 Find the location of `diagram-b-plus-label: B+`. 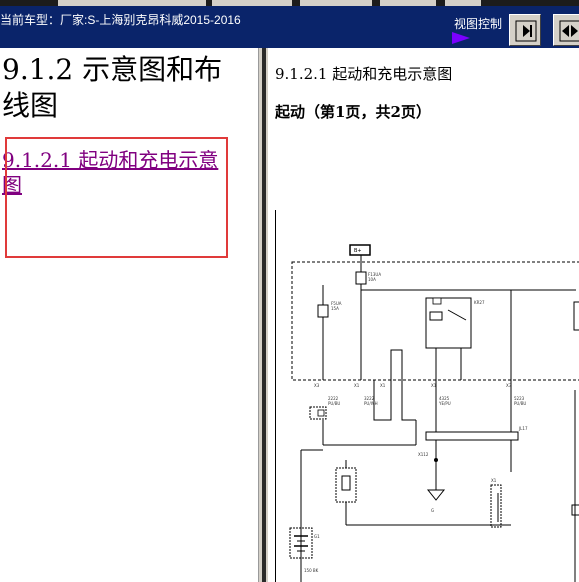

diagram-b-plus-label: B+ is located at coordinates (358, 251).